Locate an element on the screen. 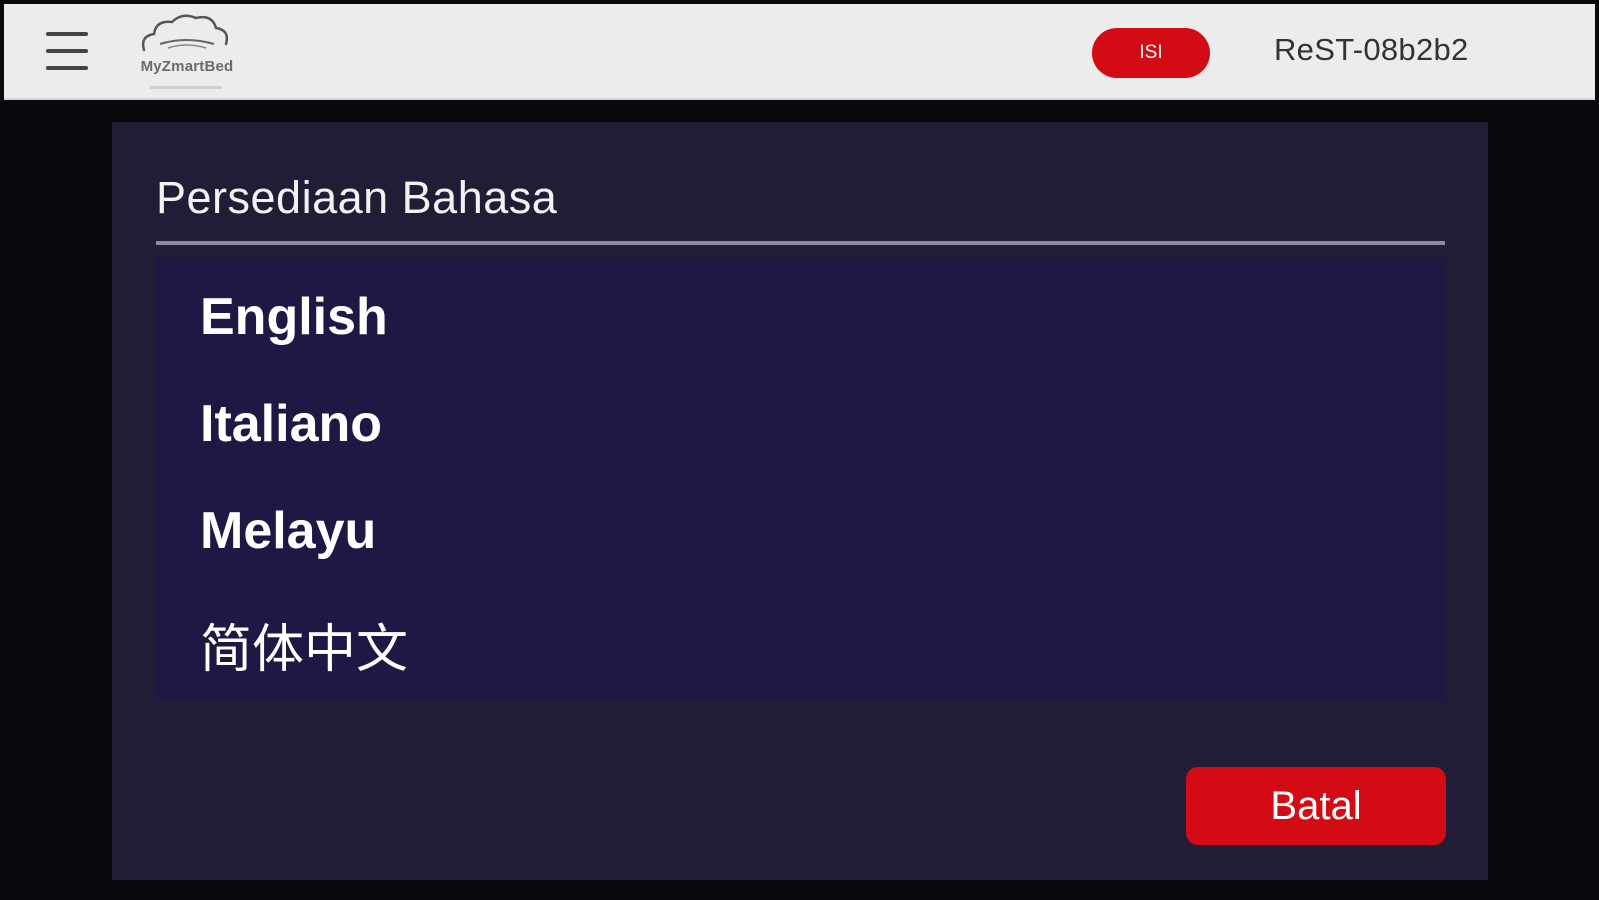  isi-button: ISI is located at coordinates (1151, 53).